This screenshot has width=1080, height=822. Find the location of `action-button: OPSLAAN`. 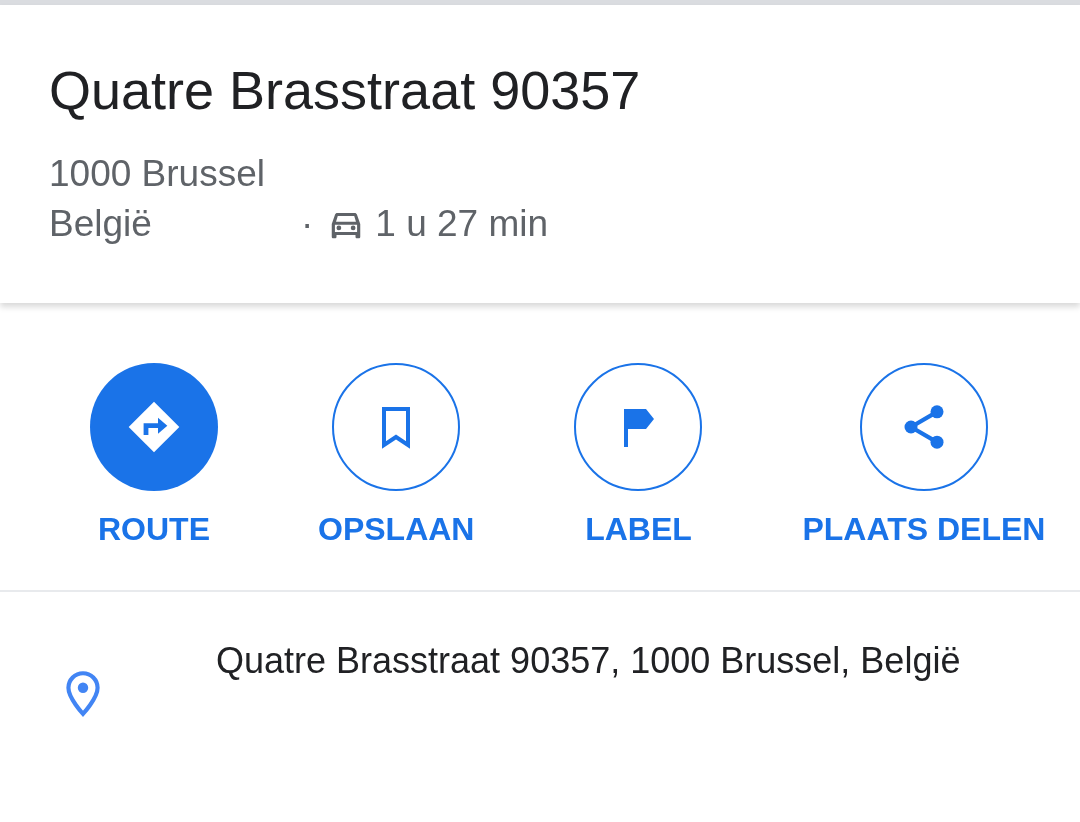

action-button: OPSLAAN is located at coordinates (396, 455).